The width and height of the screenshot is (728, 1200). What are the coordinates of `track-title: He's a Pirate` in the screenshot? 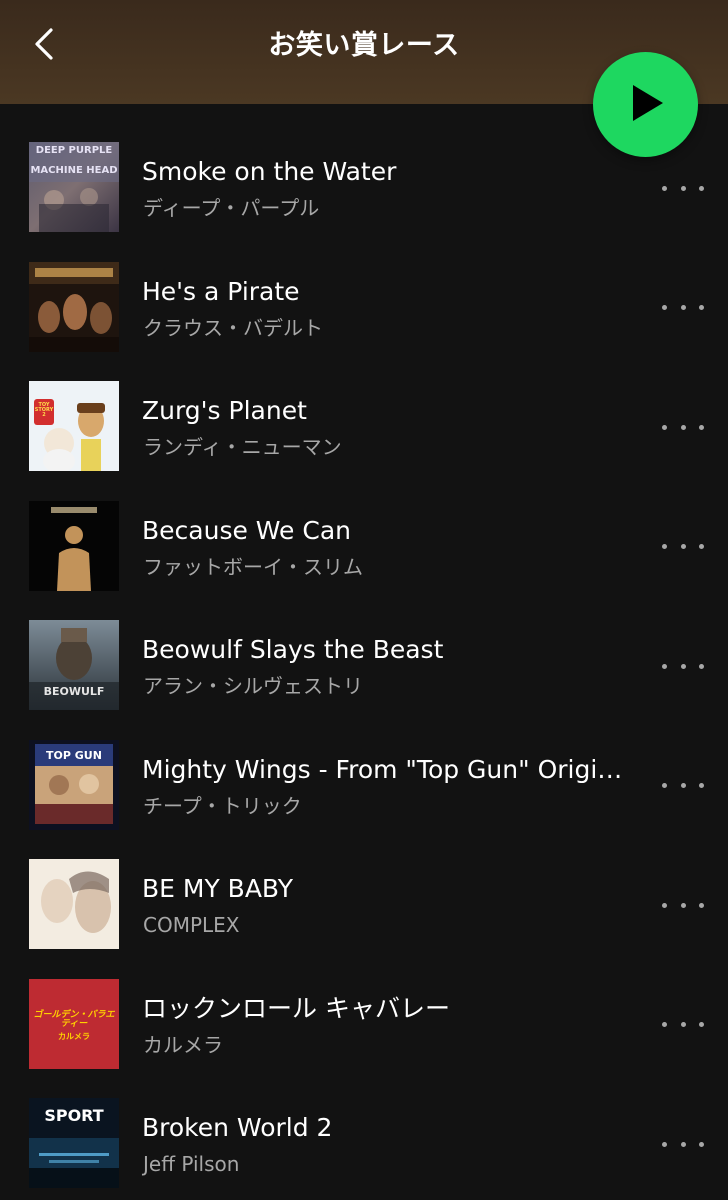 It's located at (221, 291).